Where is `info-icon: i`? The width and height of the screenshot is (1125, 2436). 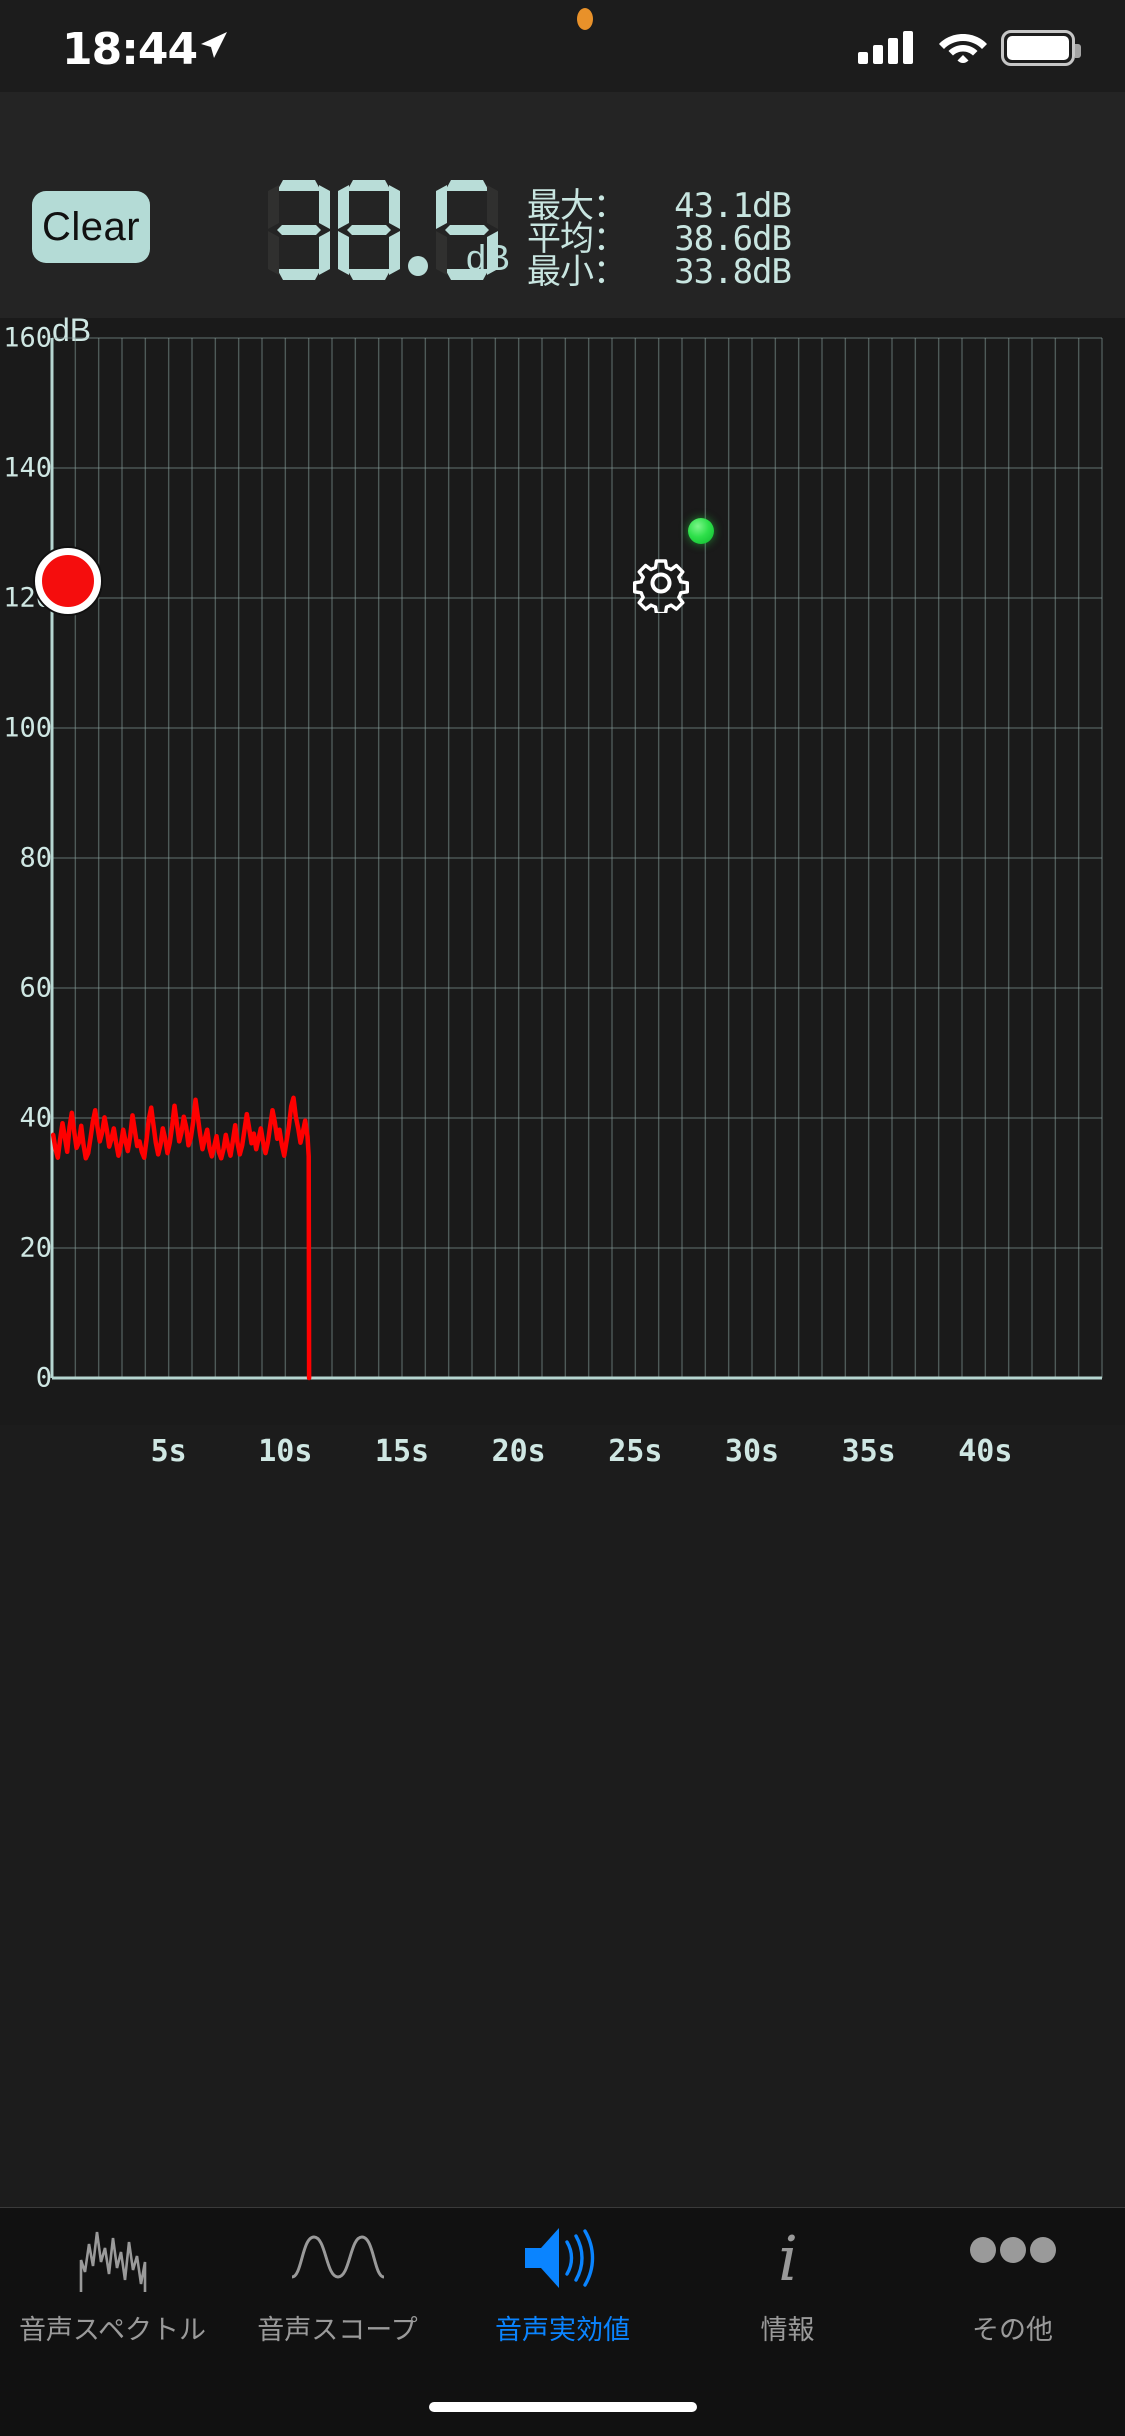 info-icon: i is located at coordinates (788, 2258).